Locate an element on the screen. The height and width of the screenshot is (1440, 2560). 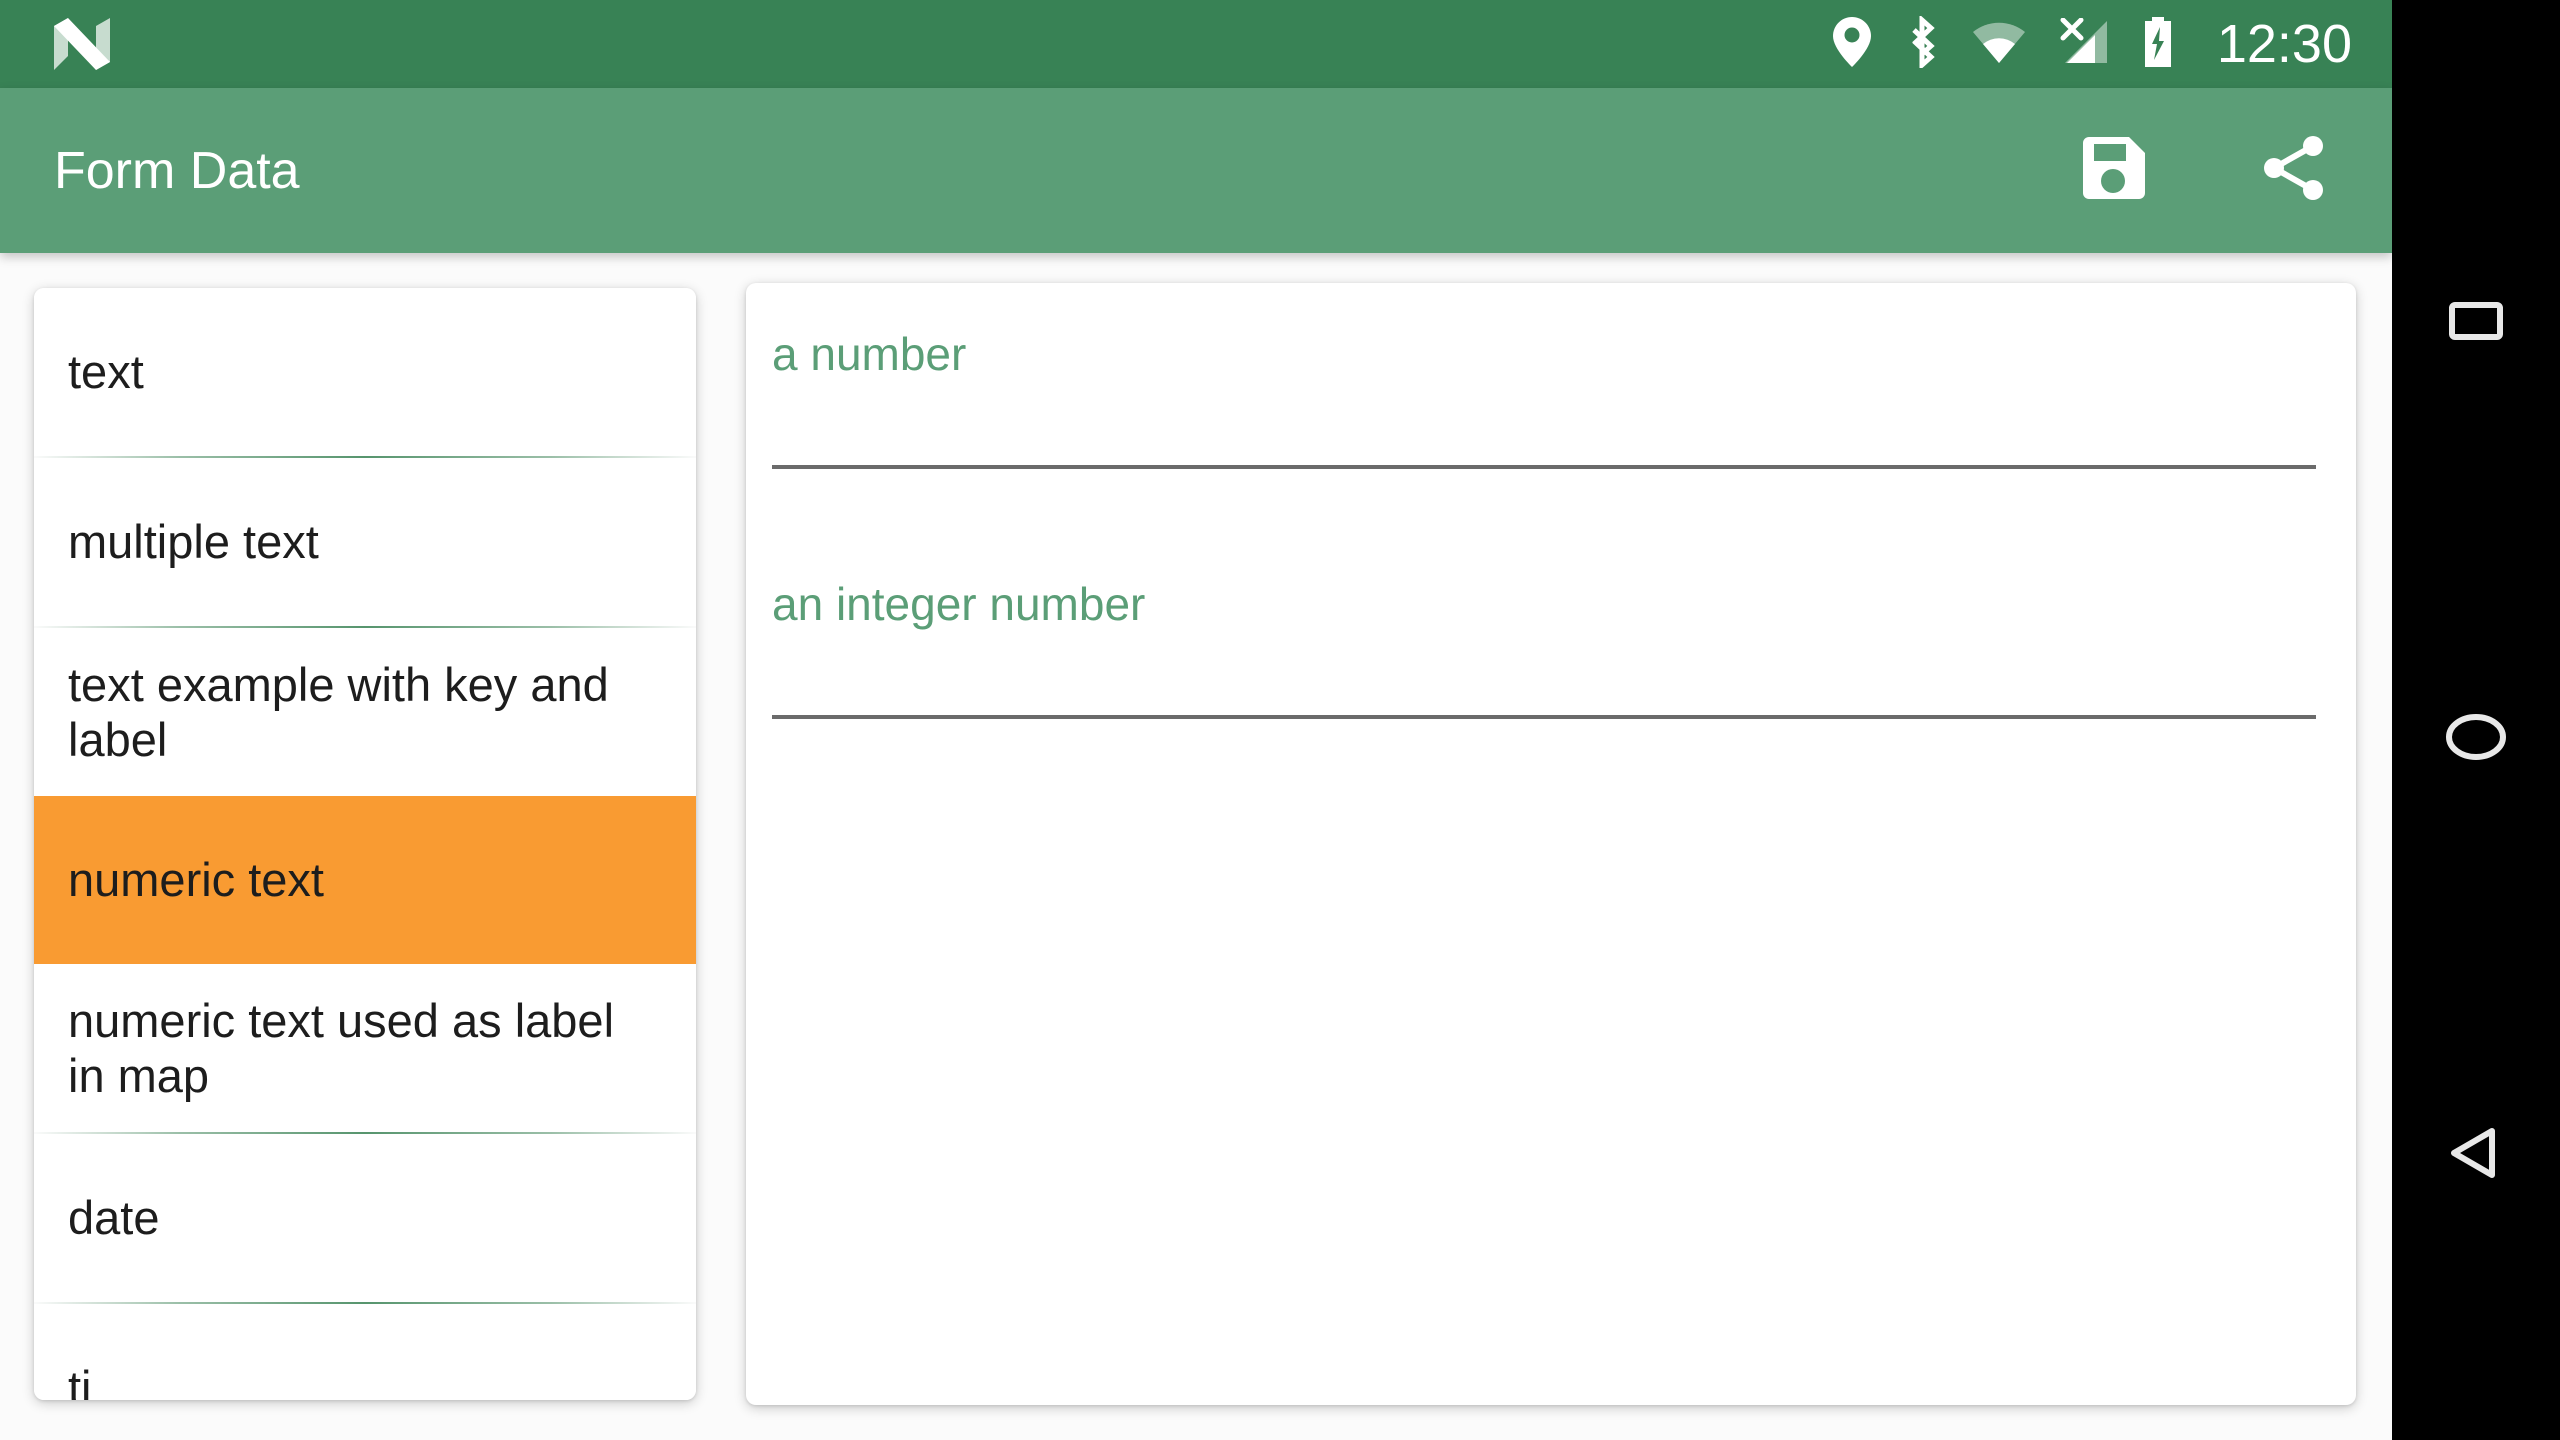
list-item: text is located at coordinates (365, 372).